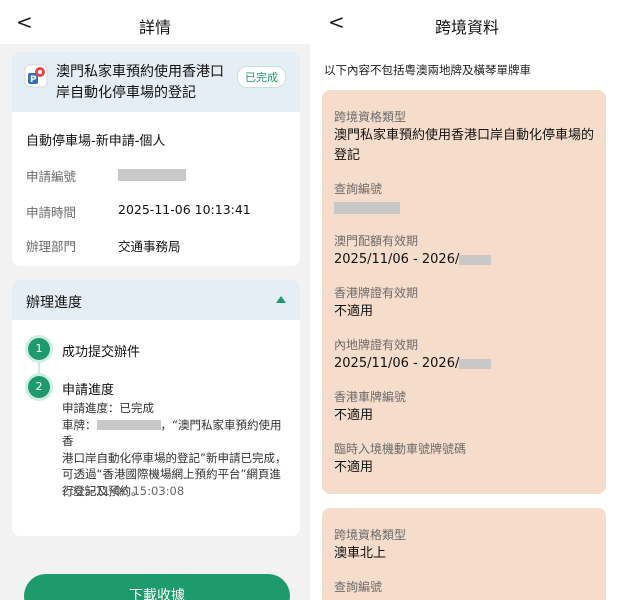 The height and width of the screenshot is (600, 620). Describe the element at coordinates (466, 27) in the screenshot. I see `page-title: 跨境資料` at that location.